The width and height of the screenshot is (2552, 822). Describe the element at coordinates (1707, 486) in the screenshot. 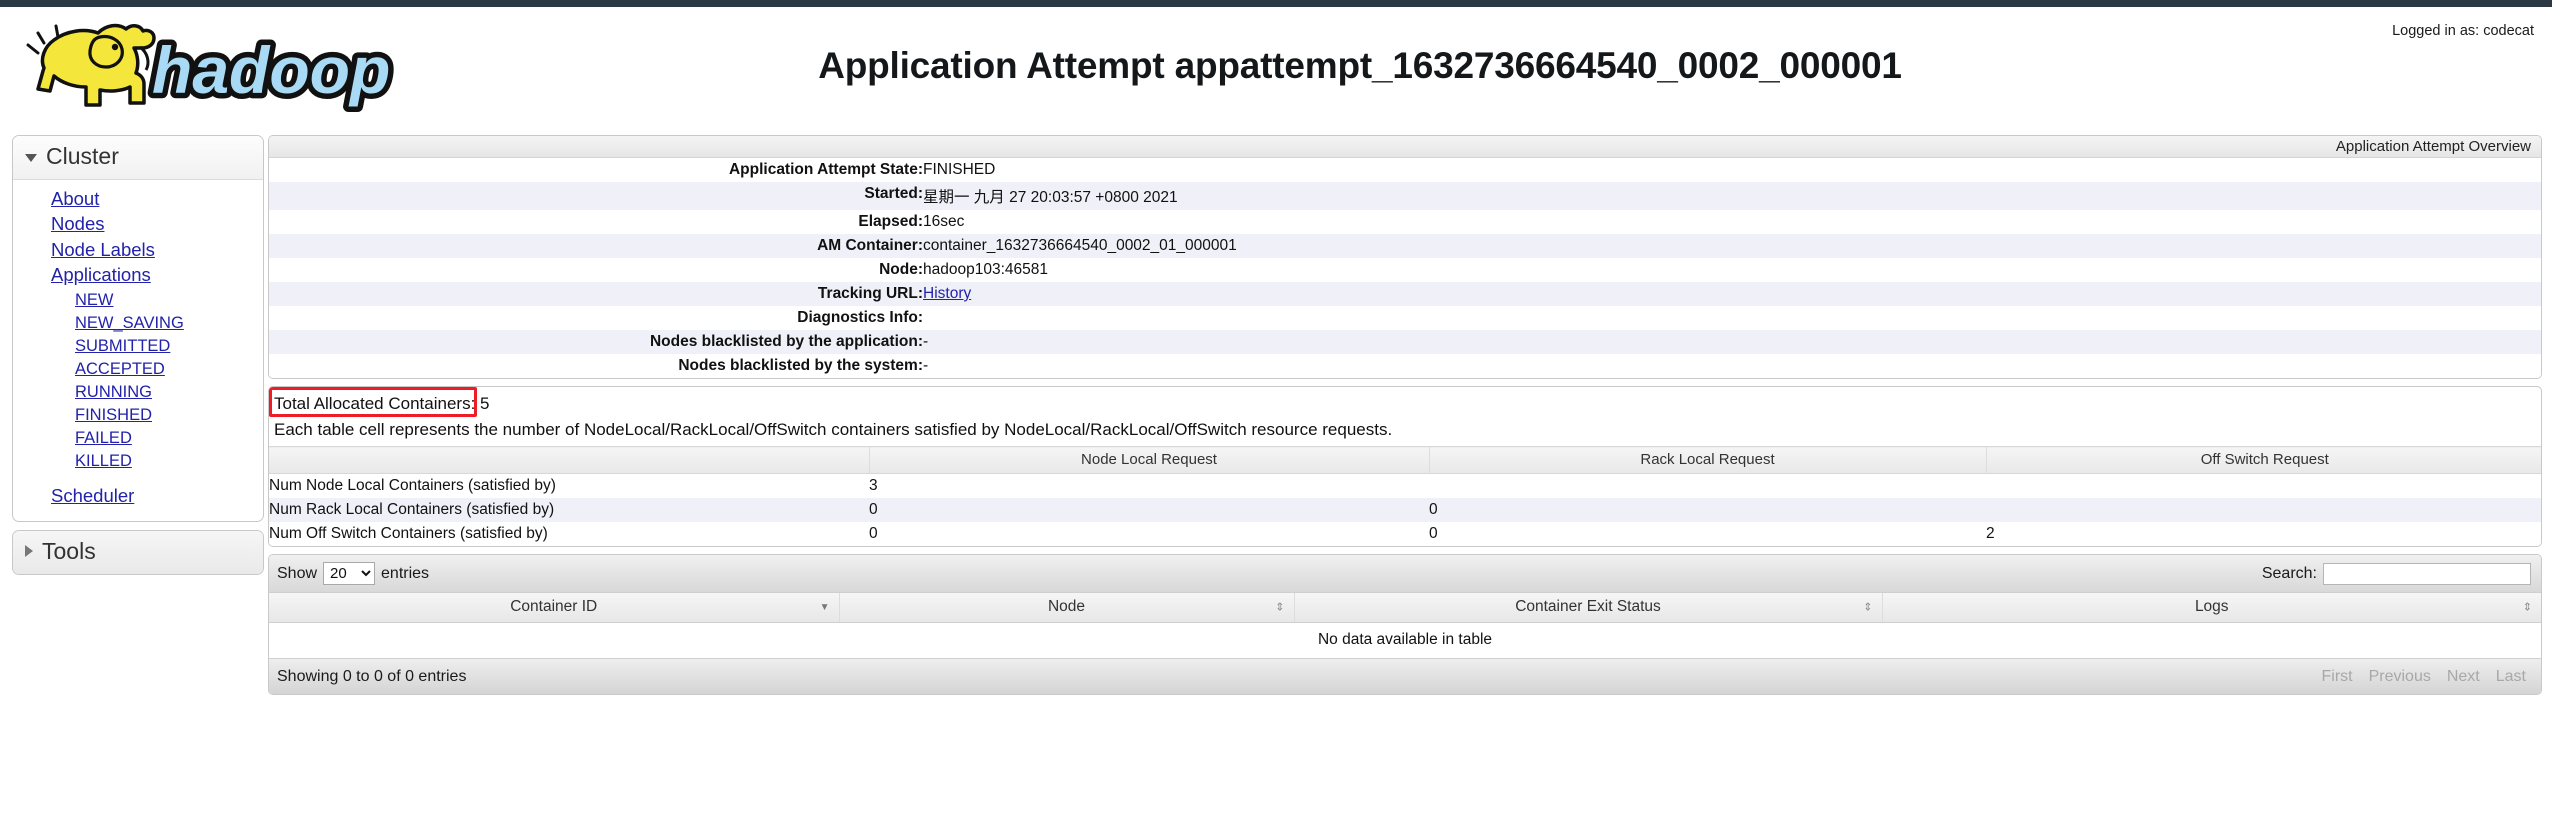

I see `stats-rack-local` at that location.